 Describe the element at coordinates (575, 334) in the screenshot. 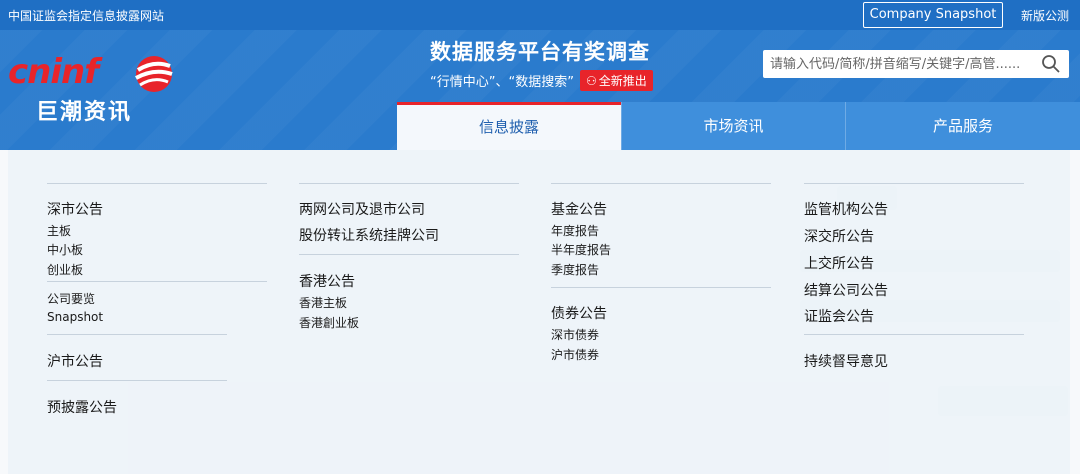

I see `menu-shenzhen-bonds: 深市债券` at that location.